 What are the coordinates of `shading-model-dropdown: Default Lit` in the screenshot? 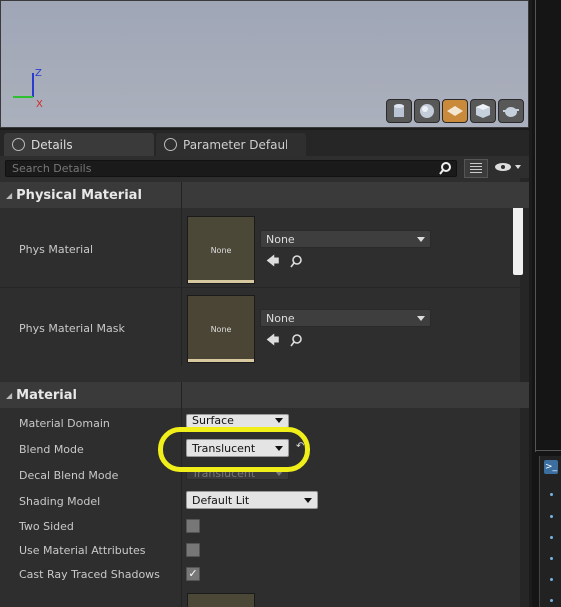 It's located at (252, 500).